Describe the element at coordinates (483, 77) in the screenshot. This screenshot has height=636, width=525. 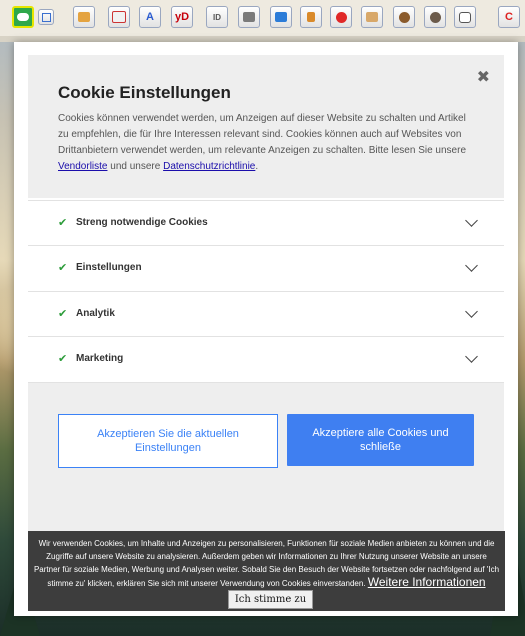
I see `close-icon: ✖` at that location.